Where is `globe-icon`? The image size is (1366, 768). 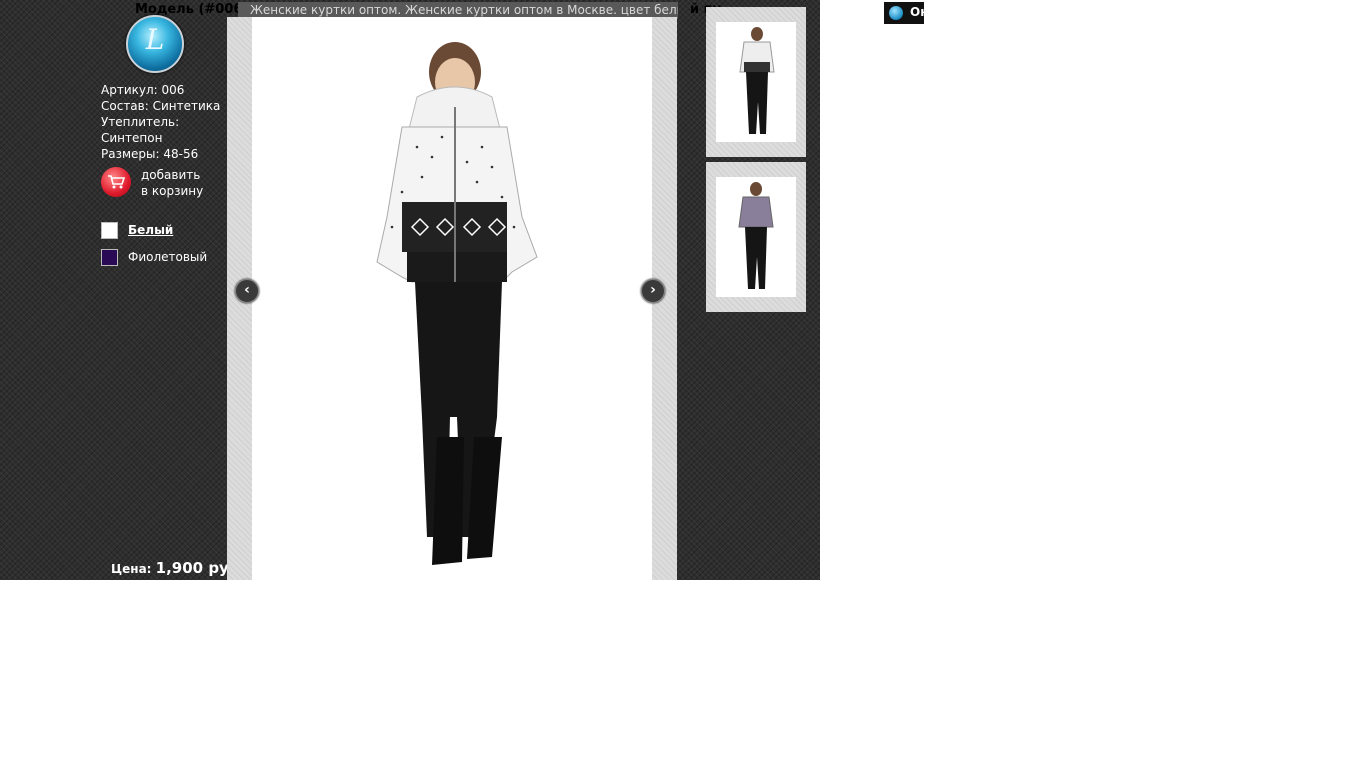 globe-icon is located at coordinates (896, 13).